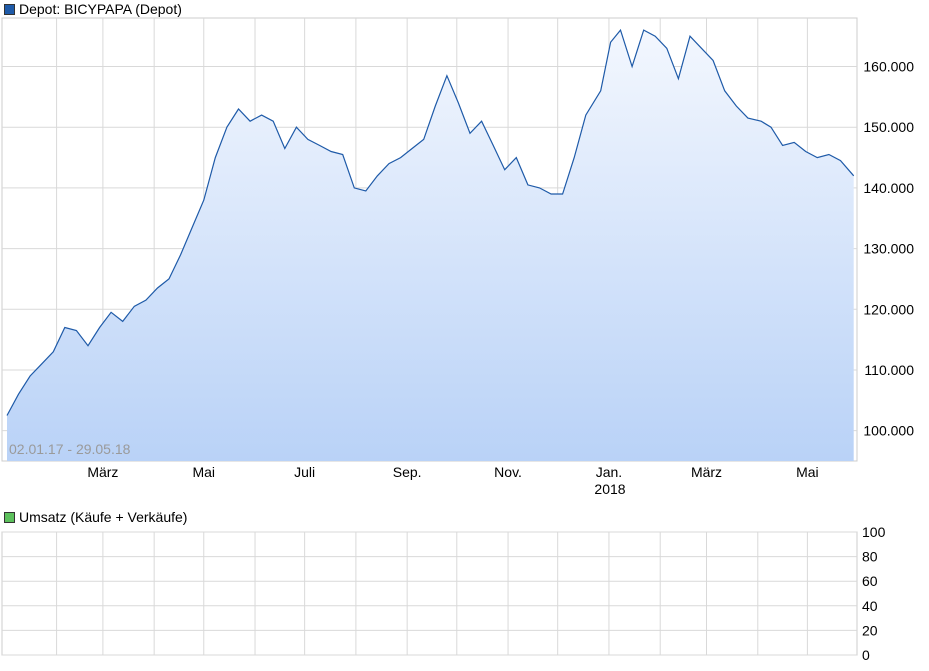  Describe the element at coordinates (70, 449) in the screenshot. I see `date-range-label: 02.01.17 - 29.05.18` at that location.